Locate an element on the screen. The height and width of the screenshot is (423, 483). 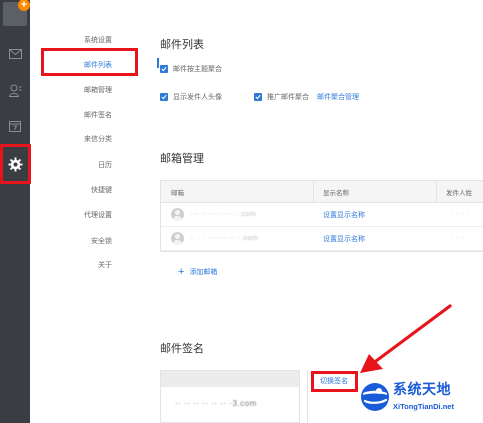
subnav-item-about: 关于 is located at coordinates (105, 265).